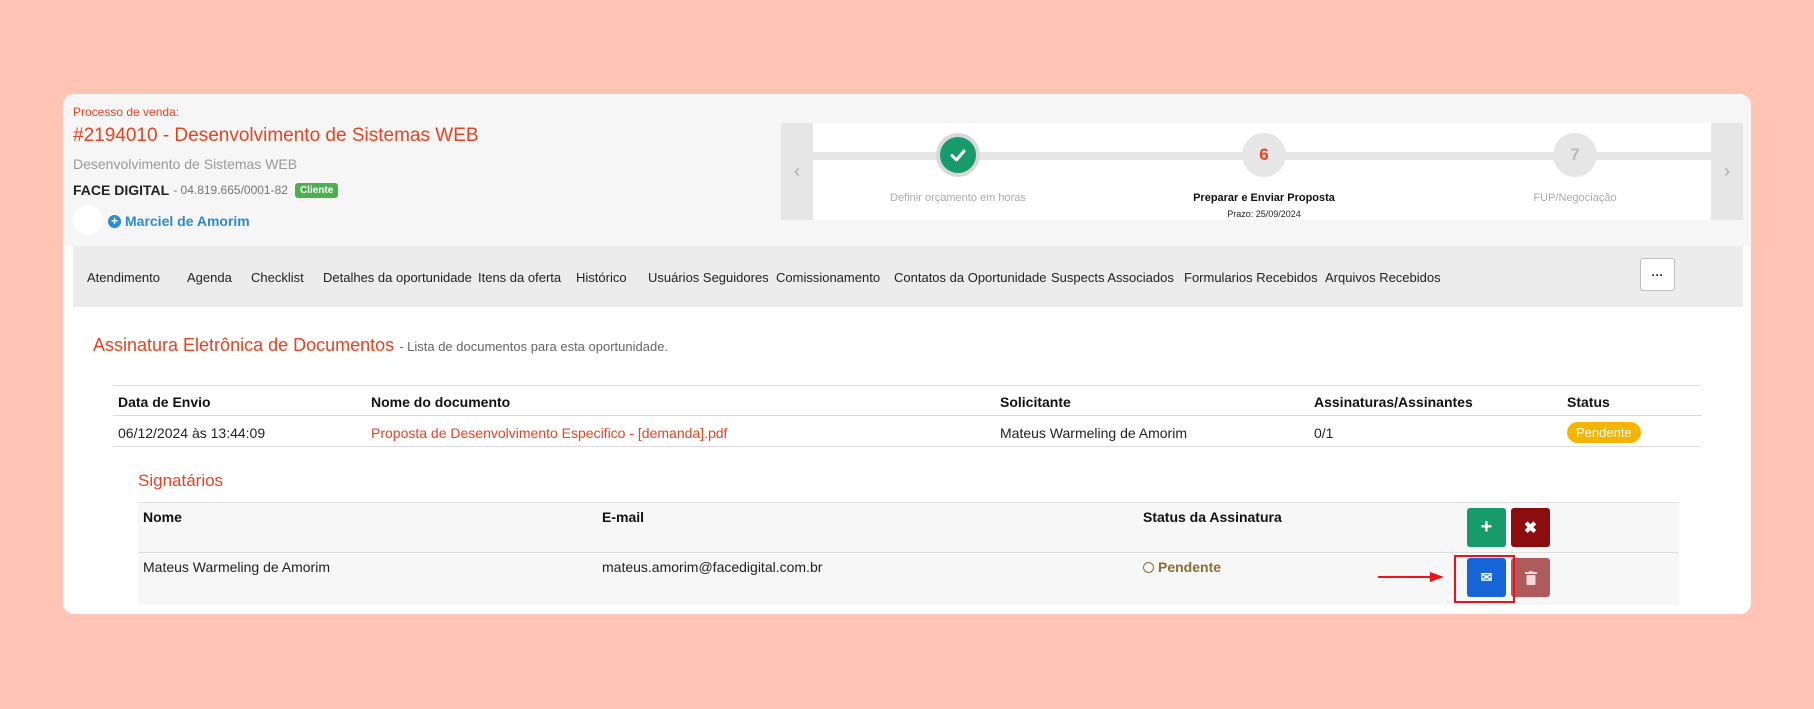  What do you see at coordinates (958, 155) in the screenshot?
I see `check-icon` at bounding box center [958, 155].